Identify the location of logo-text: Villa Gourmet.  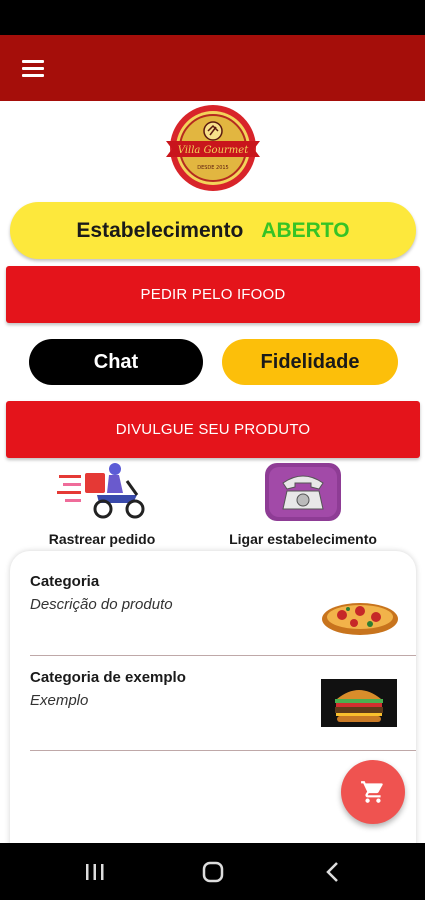
(213, 150).